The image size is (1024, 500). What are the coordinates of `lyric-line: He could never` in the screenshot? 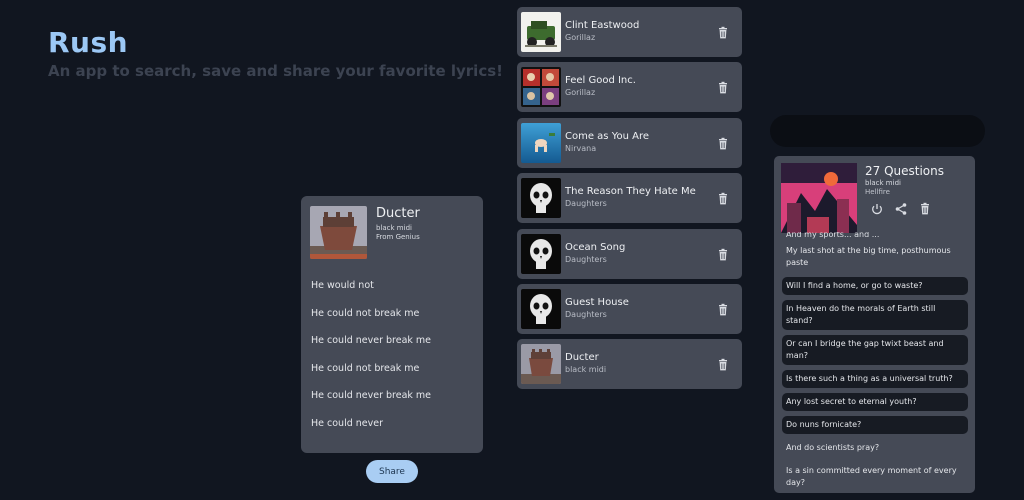 It's located at (393, 432).